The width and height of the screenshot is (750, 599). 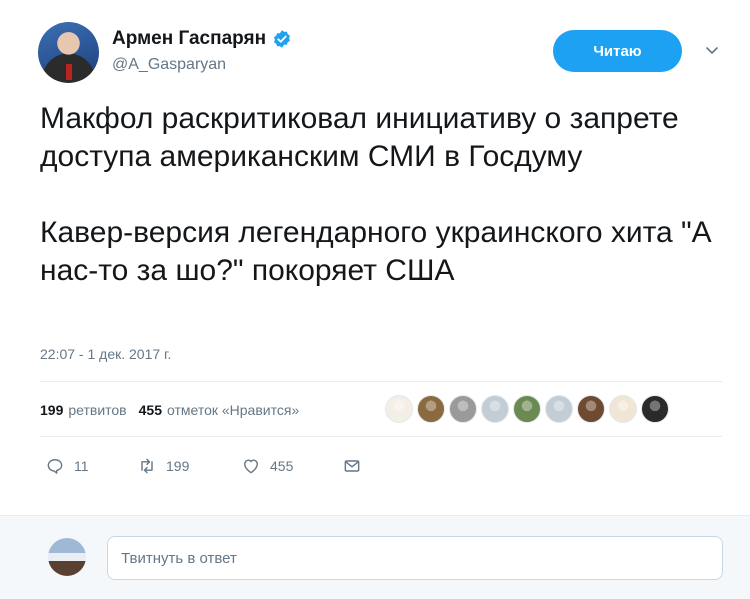 I want to click on verified-badge-icon, so click(x=282, y=39).